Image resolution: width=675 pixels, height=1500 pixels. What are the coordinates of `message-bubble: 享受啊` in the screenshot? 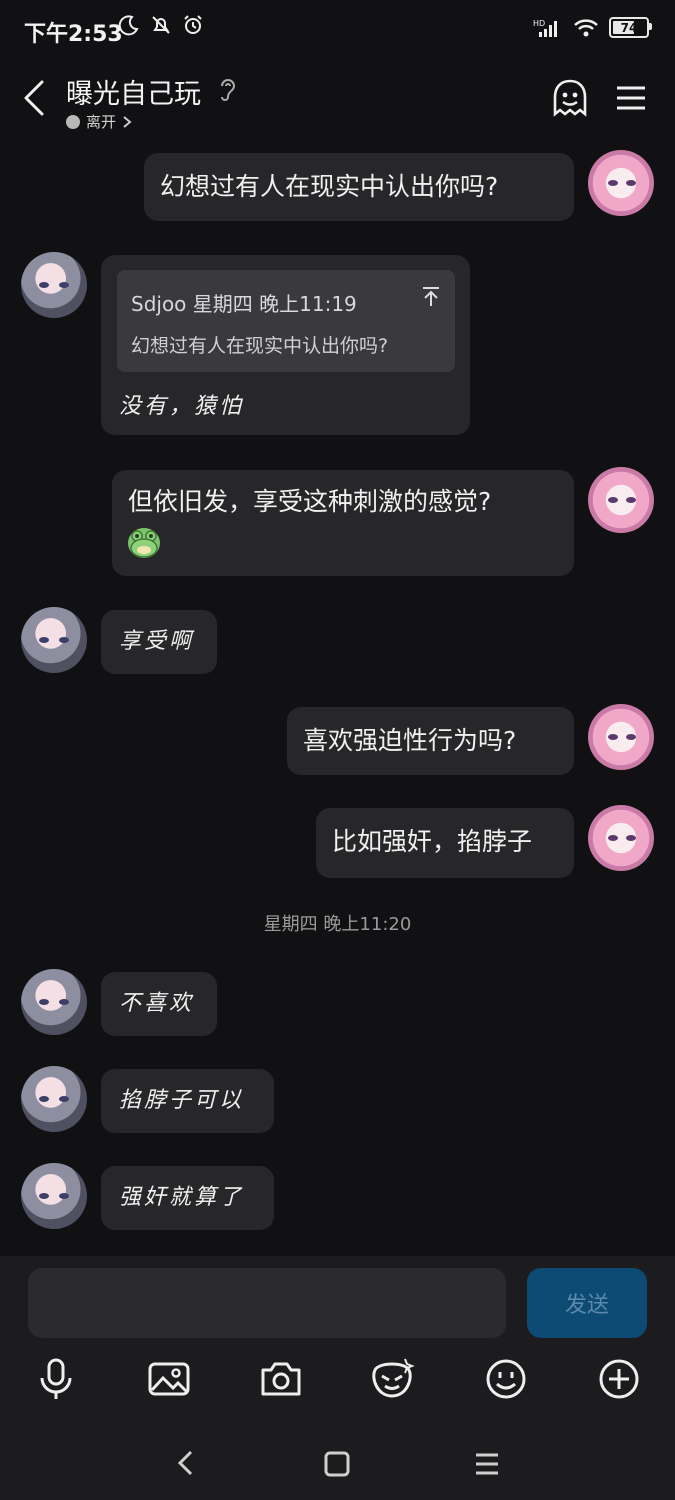 It's located at (159, 642).